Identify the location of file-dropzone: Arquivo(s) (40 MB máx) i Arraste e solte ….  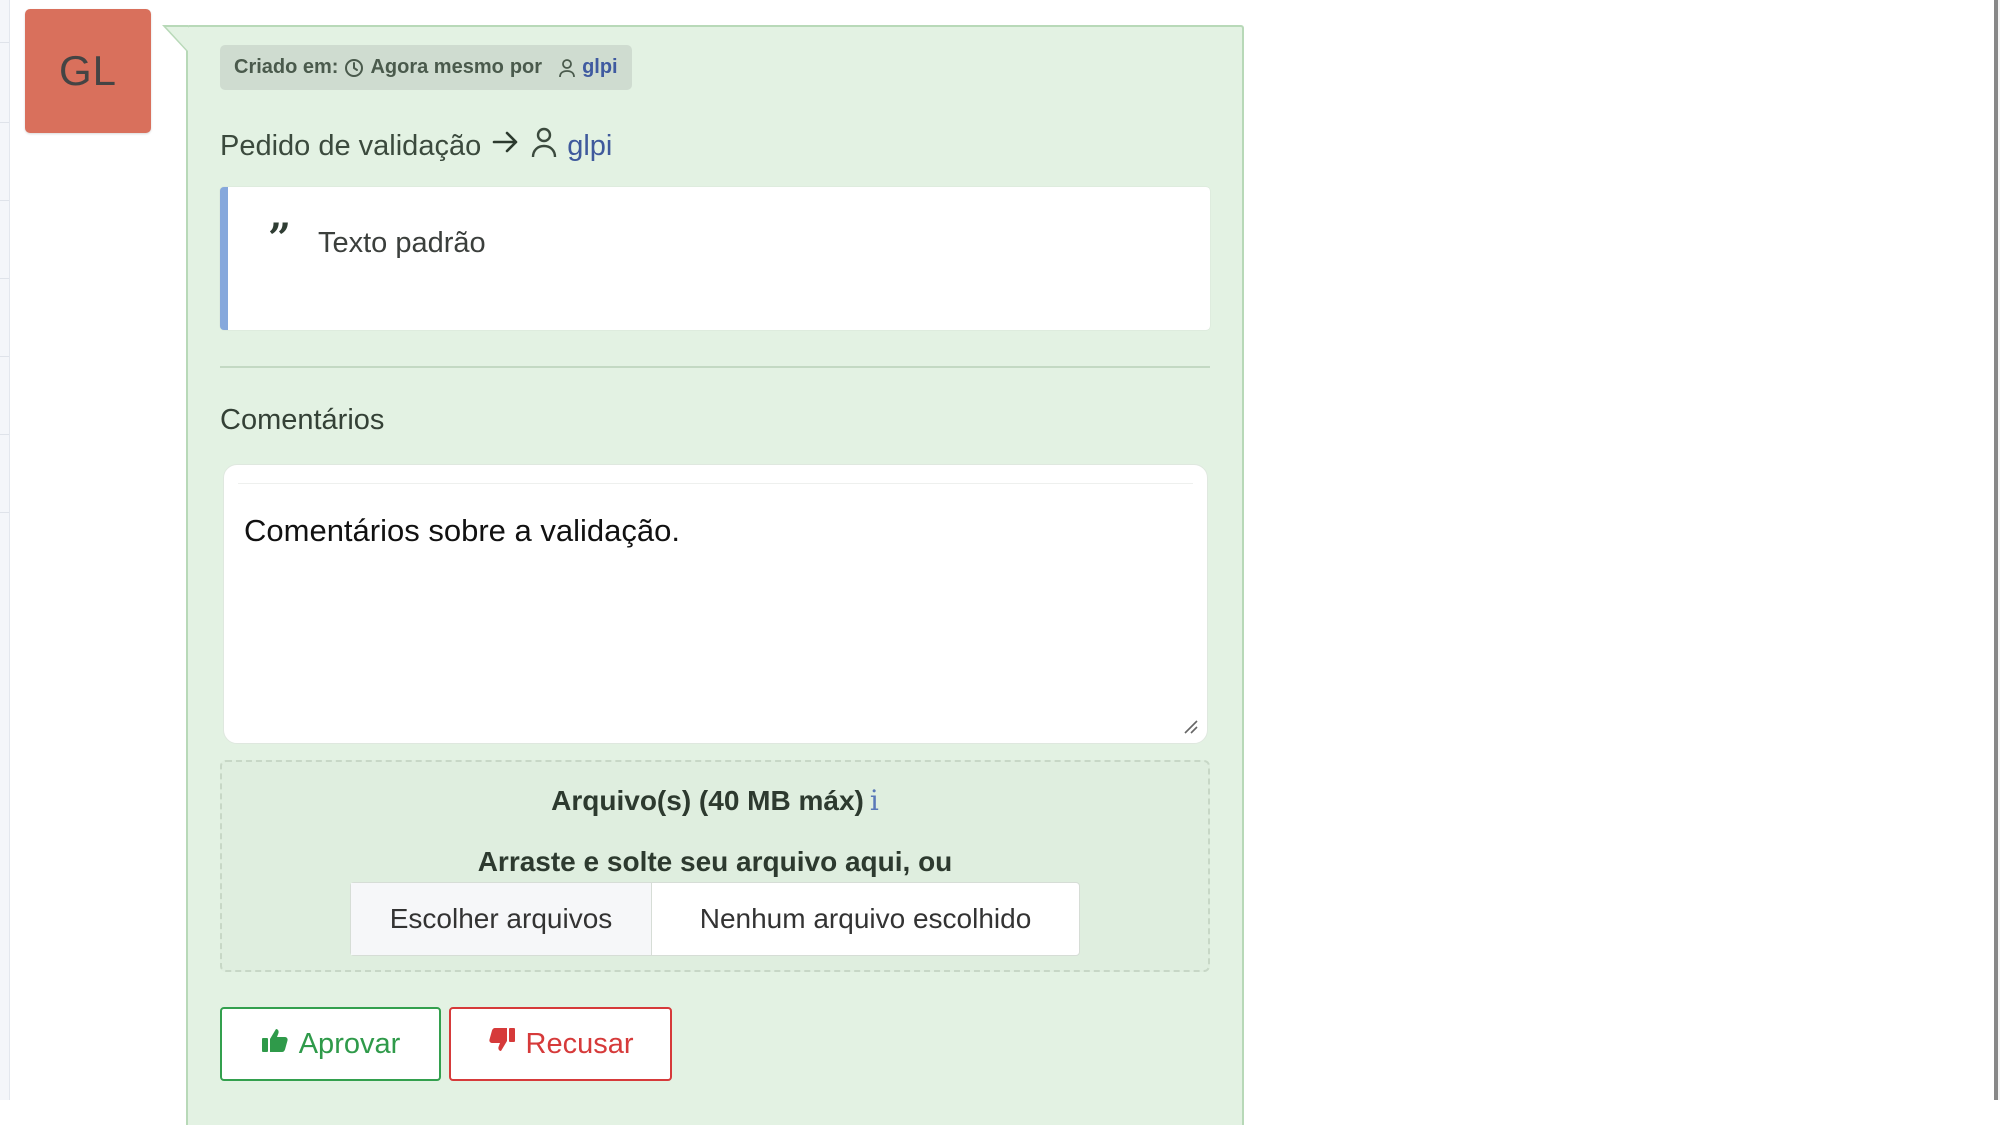
(715, 866).